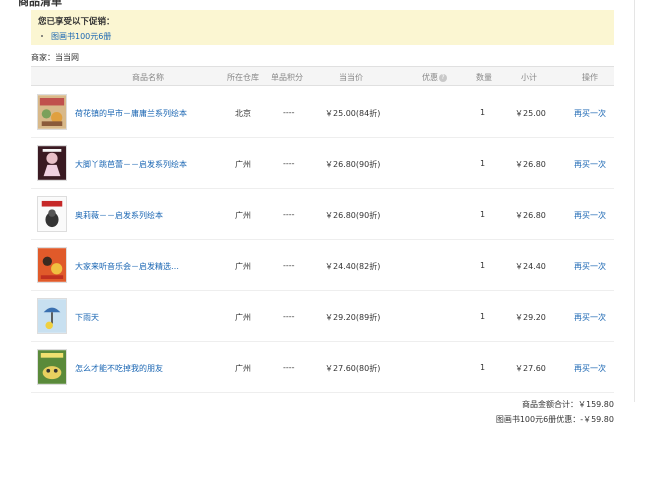 The image size is (660, 477). Describe the element at coordinates (81, 36) in the screenshot. I see `promo-link: 图画书100元6册` at that location.